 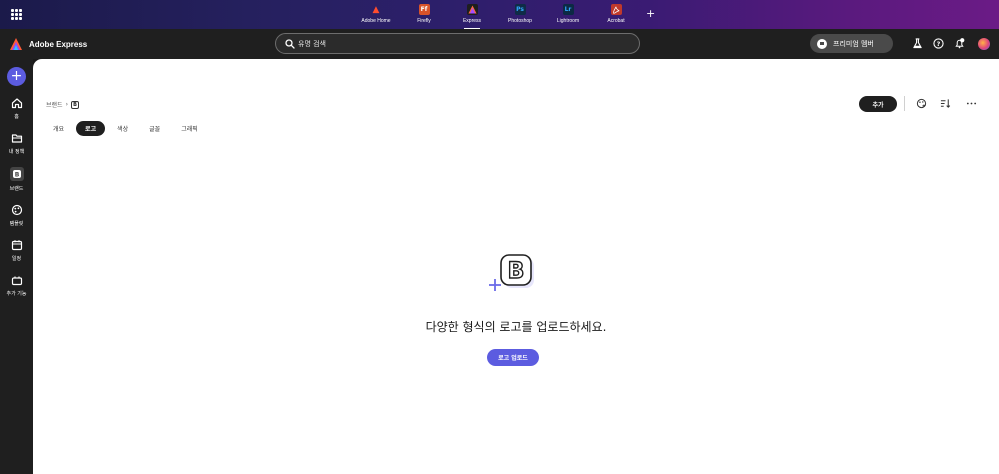 I want to click on nav-label: 내 정책, so click(x=16, y=152).